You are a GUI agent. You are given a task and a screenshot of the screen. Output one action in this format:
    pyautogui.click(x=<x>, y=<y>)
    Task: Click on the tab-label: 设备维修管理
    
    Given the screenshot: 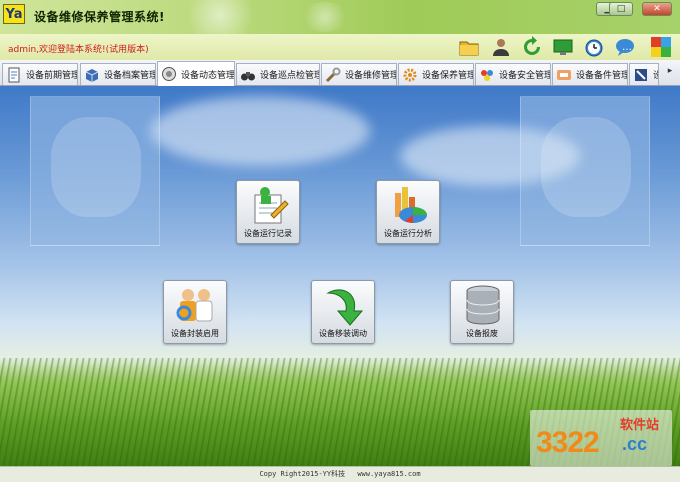 What is the action you would take?
    pyautogui.click(x=371, y=76)
    